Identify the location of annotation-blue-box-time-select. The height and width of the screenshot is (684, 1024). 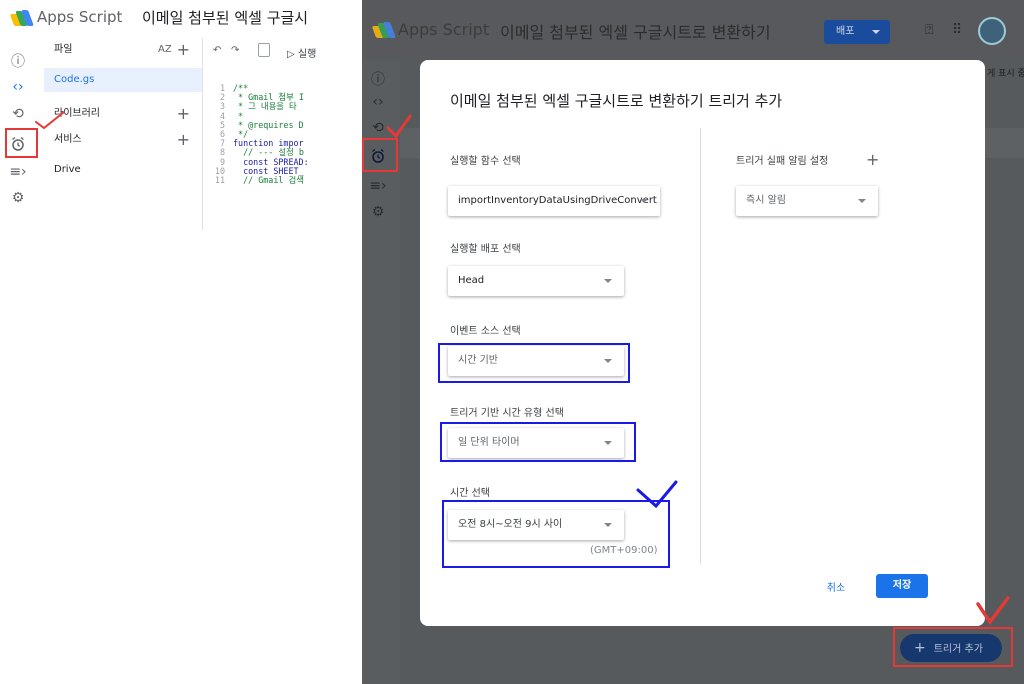
(556, 534).